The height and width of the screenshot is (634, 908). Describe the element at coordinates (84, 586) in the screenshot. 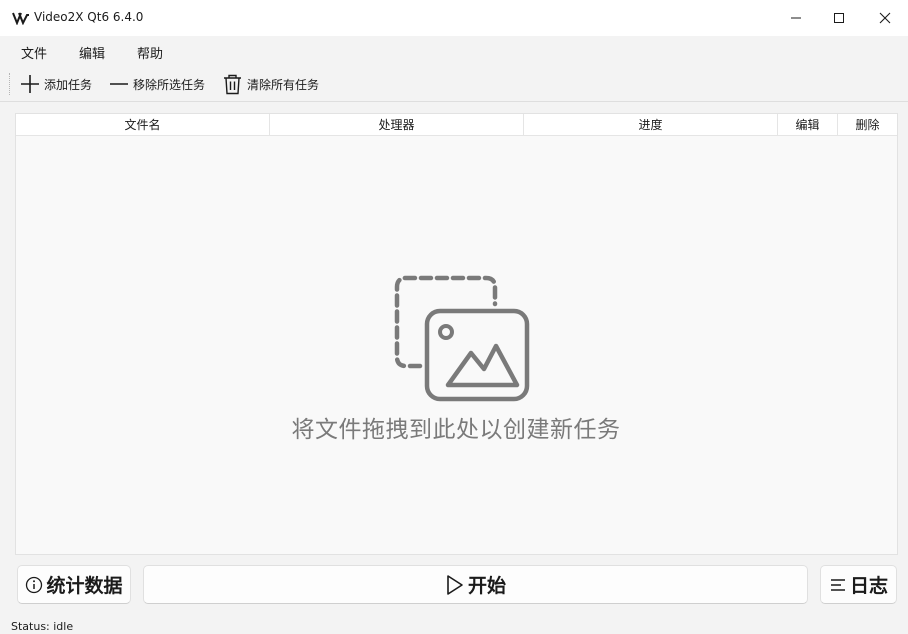

I see `stats-label: 统计数据` at that location.